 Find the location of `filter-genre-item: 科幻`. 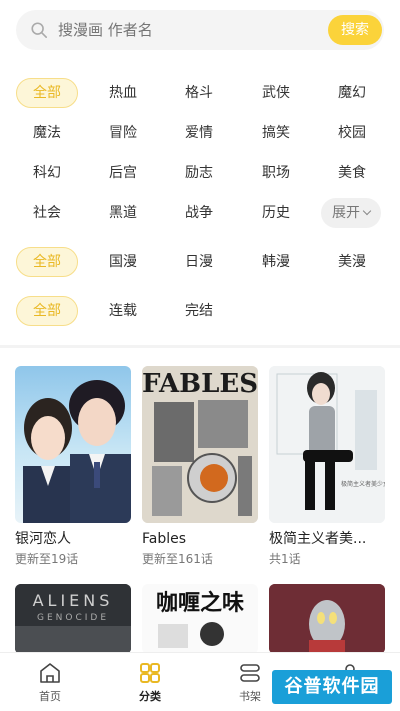

filter-genre-item: 科幻 is located at coordinates (47, 173).